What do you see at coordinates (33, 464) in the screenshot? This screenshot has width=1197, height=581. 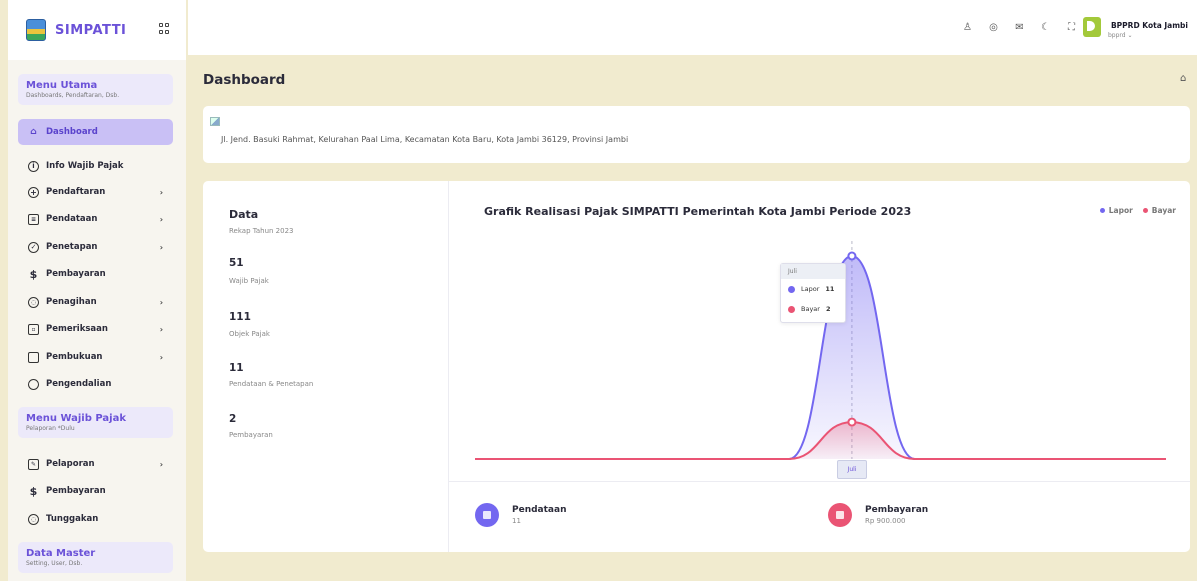 I see `edit-icon: ✎` at bounding box center [33, 464].